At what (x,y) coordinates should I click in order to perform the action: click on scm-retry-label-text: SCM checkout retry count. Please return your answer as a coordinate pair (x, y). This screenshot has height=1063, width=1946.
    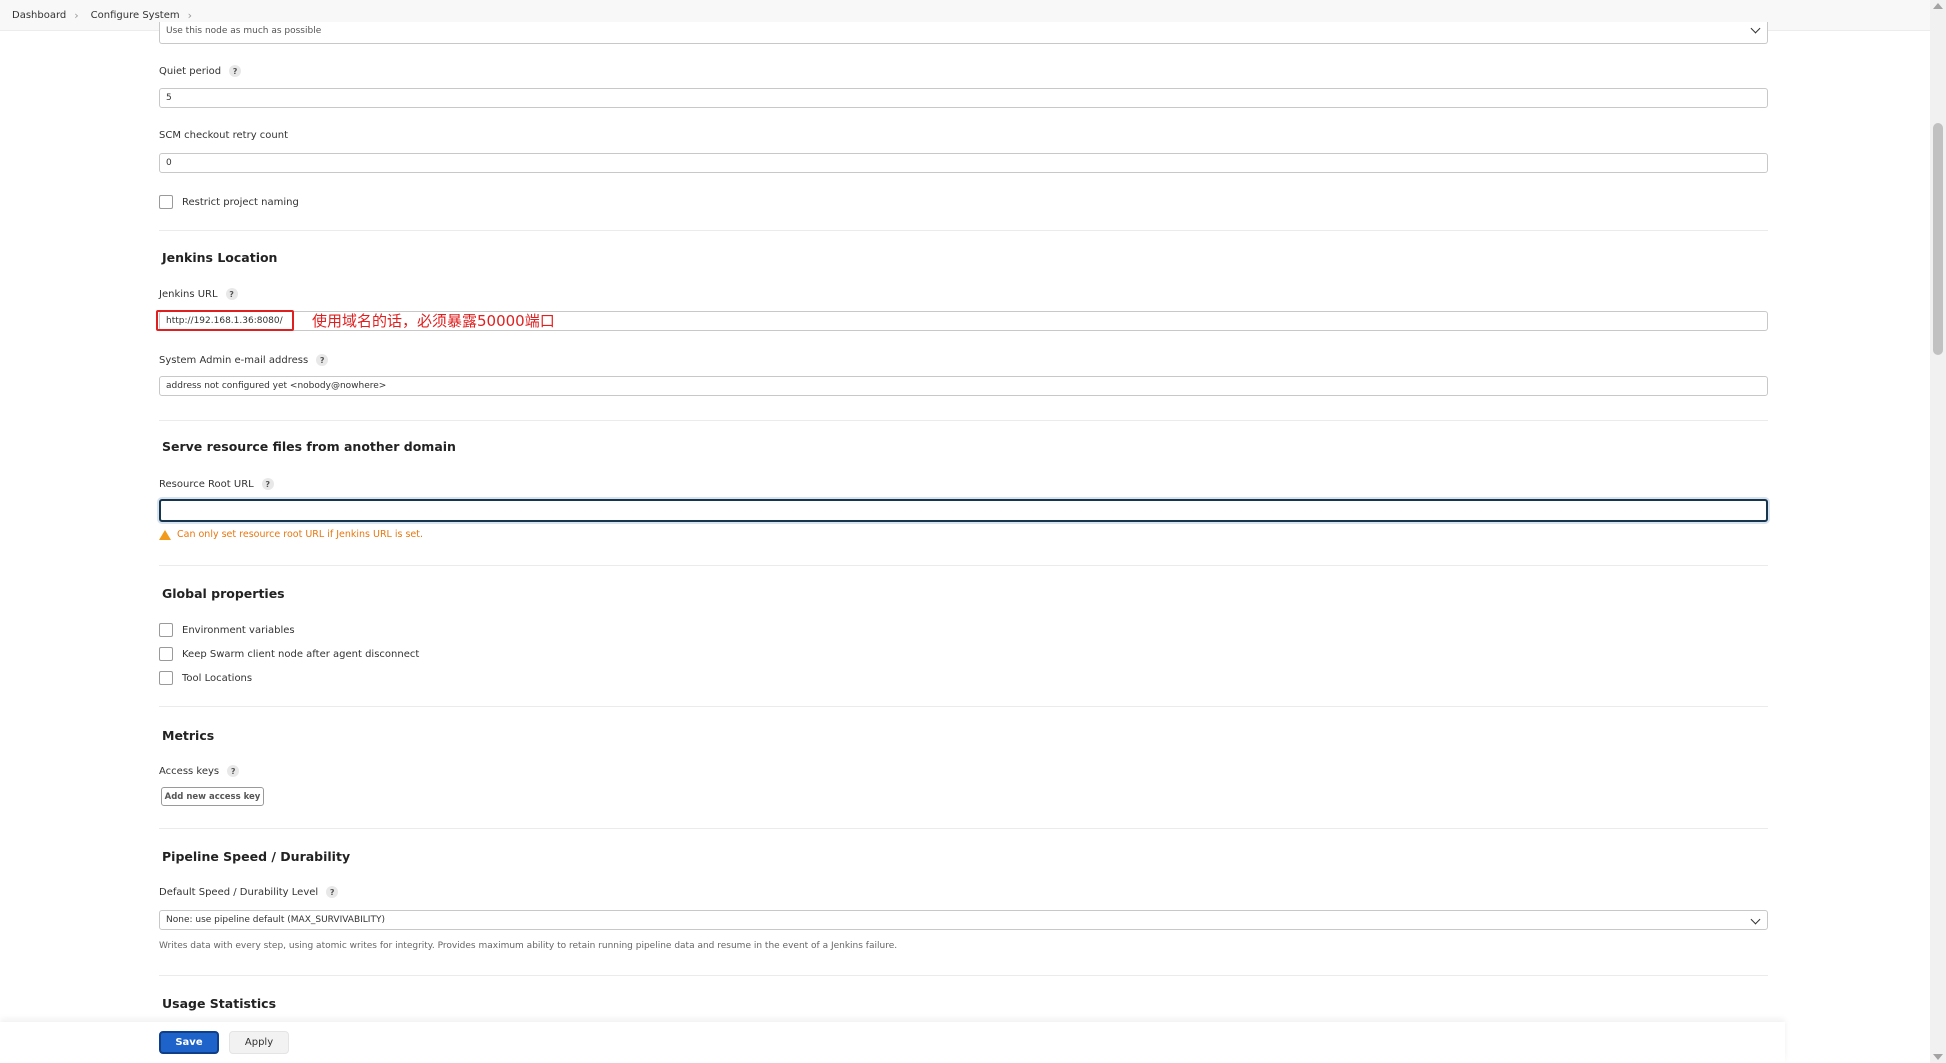
    Looking at the image, I should click on (223, 135).